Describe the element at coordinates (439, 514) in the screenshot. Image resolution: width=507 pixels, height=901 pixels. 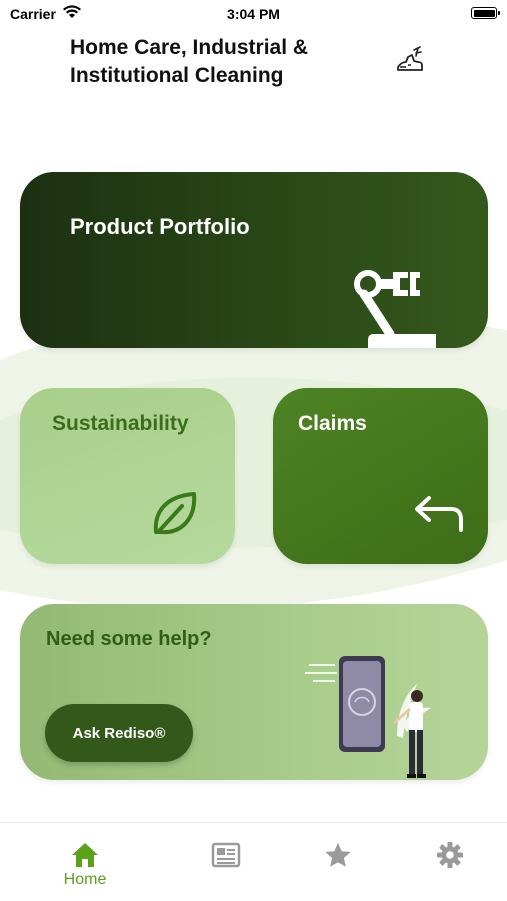
I see `reply-arrow-icon` at that location.